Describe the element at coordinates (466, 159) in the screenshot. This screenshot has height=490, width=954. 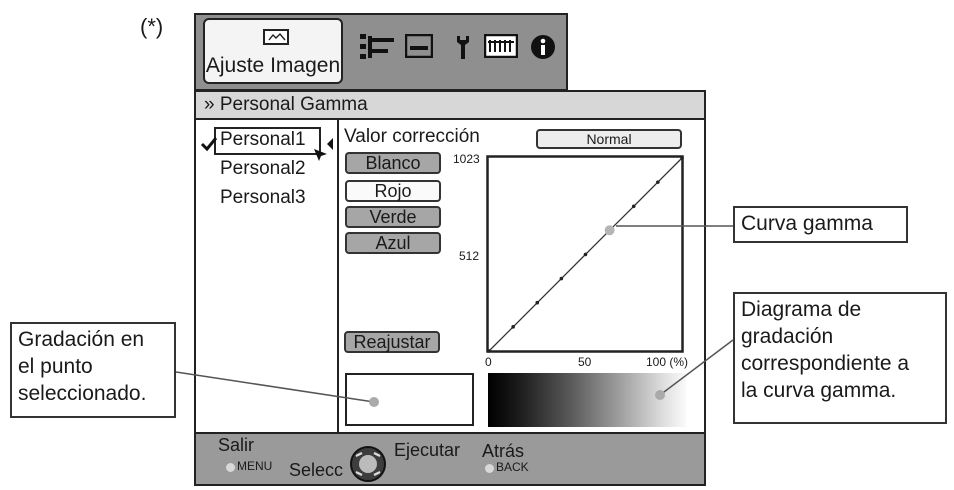
I see `y-tick-label-1023: 1023` at that location.